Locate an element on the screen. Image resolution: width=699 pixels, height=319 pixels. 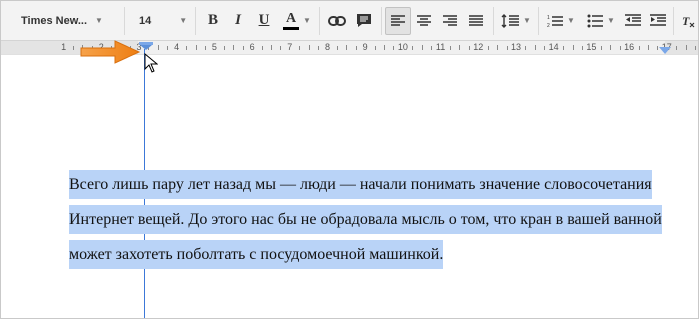
underline-button: U is located at coordinates (264, 20).